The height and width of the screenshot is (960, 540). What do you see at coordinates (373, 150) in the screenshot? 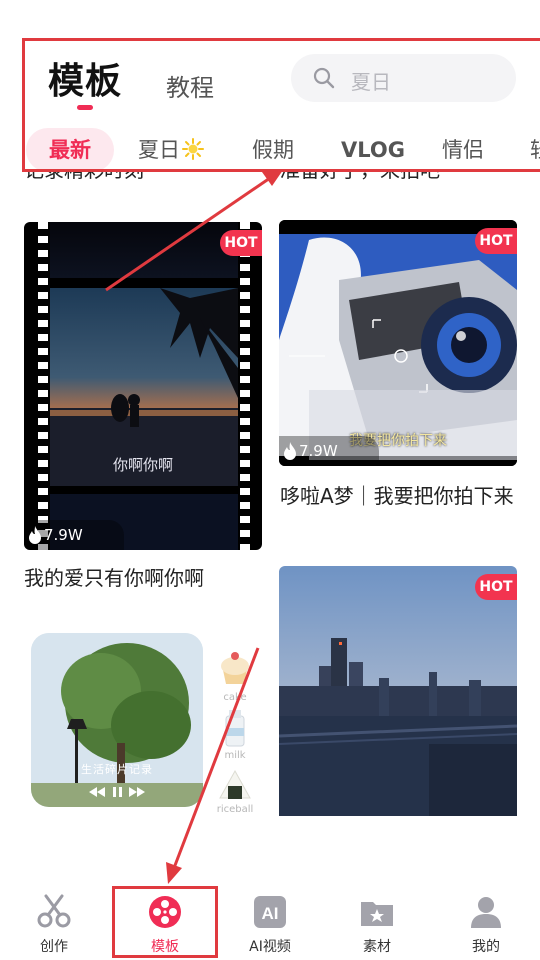
I see `chip-vlog: VLOG` at bounding box center [373, 150].